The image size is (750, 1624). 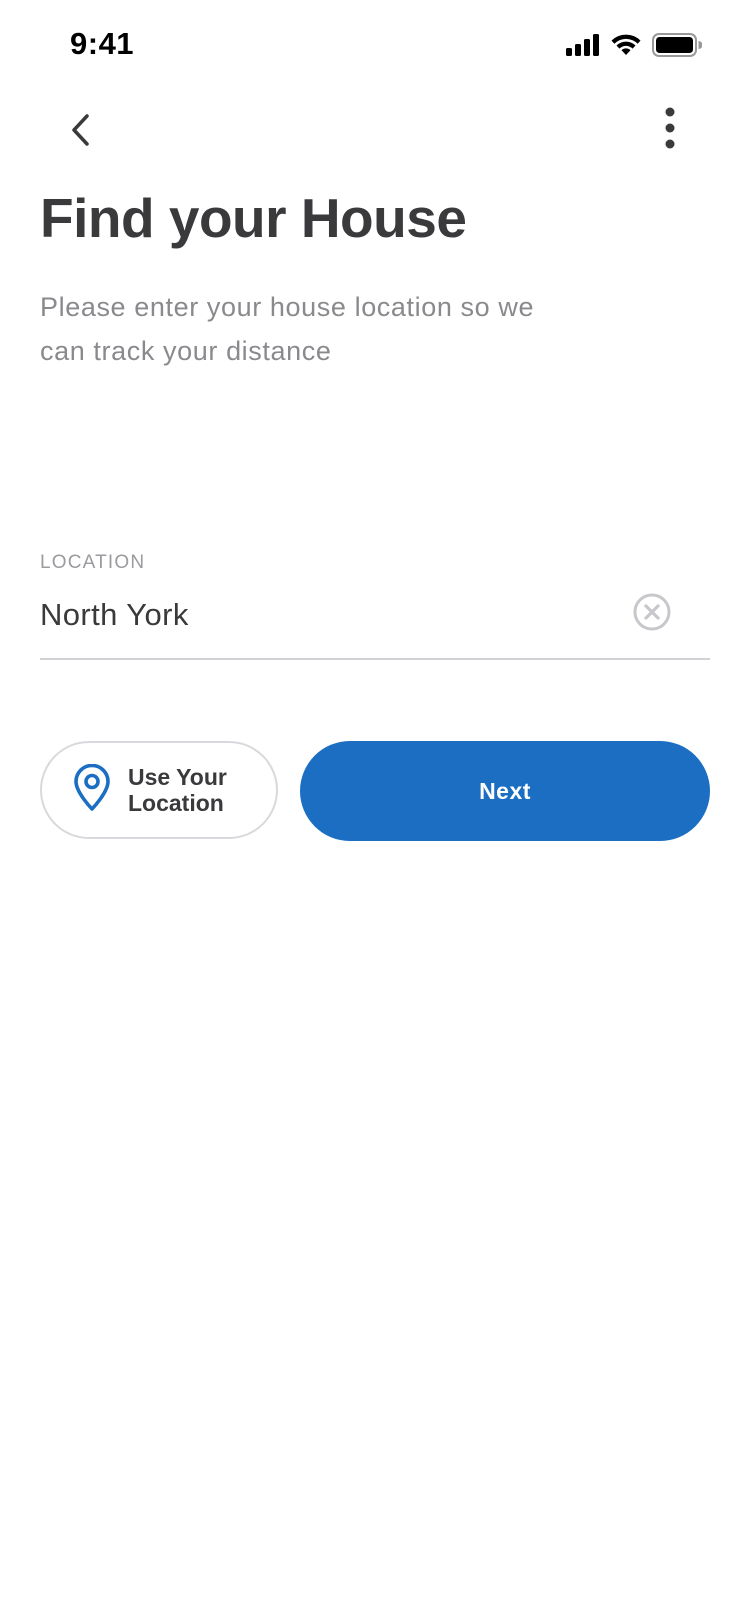 I want to click on clear-input-button, so click(x=652, y=614).